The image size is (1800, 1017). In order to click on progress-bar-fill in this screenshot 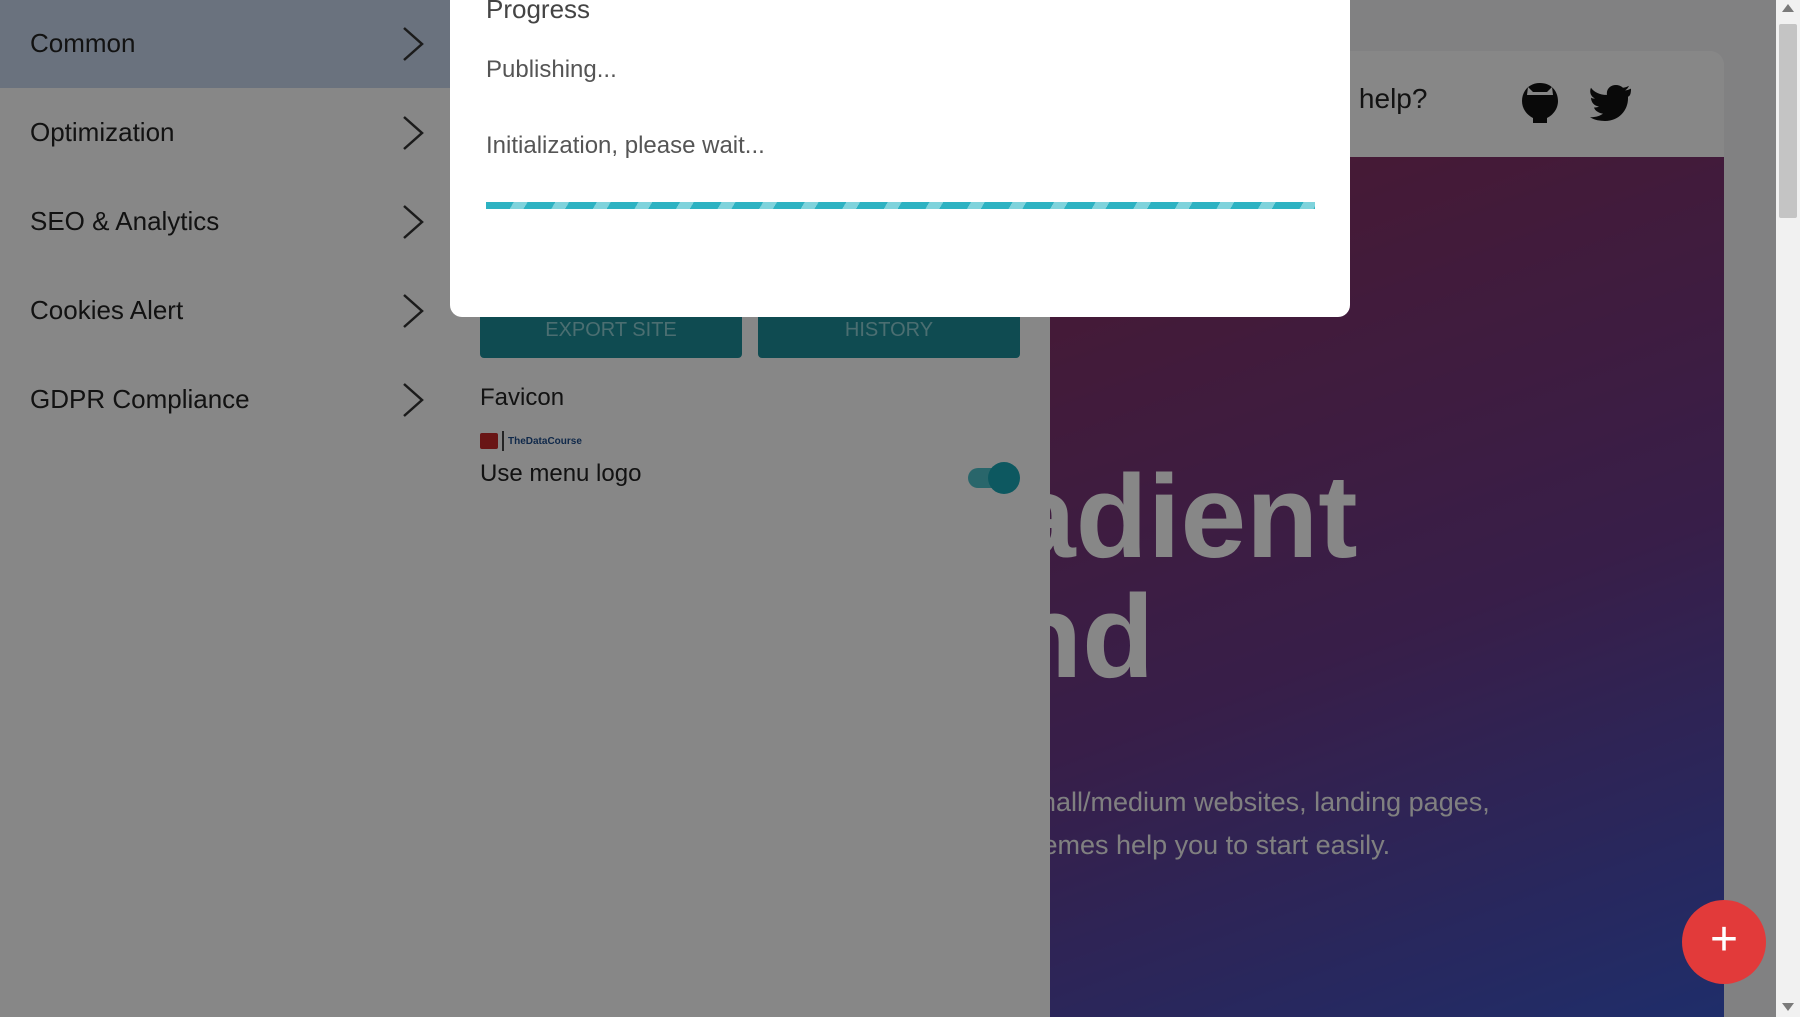, I will do `click(900, 205)`.